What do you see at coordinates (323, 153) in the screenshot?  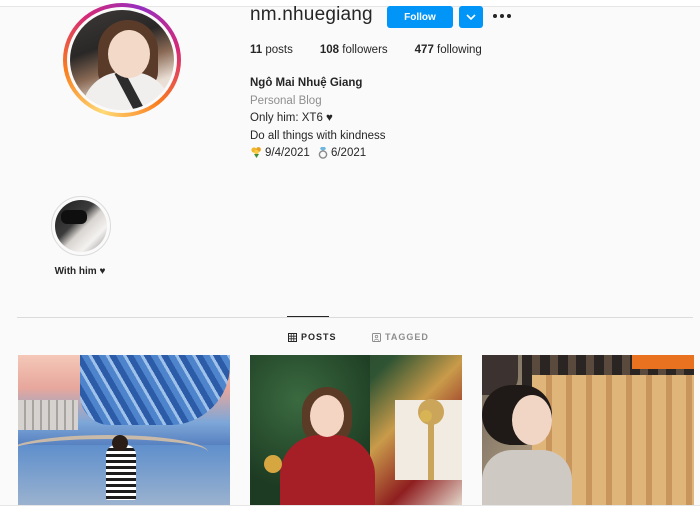 I see `ring-icon` at bounding box center [323, 153].